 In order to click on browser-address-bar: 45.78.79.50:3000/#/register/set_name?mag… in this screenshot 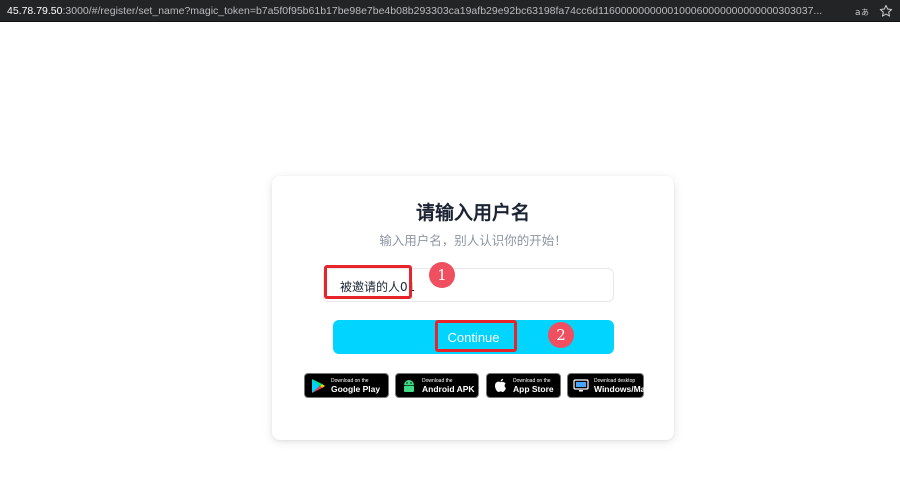, I will do `click(450, 11)`.